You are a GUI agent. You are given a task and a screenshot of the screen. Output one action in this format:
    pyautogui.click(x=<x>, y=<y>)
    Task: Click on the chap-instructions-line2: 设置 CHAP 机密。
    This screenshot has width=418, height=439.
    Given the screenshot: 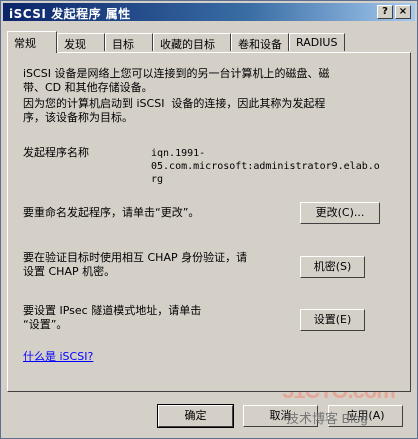 What is the action you would take?
    pyautogui.click(x=69, y=271)
    